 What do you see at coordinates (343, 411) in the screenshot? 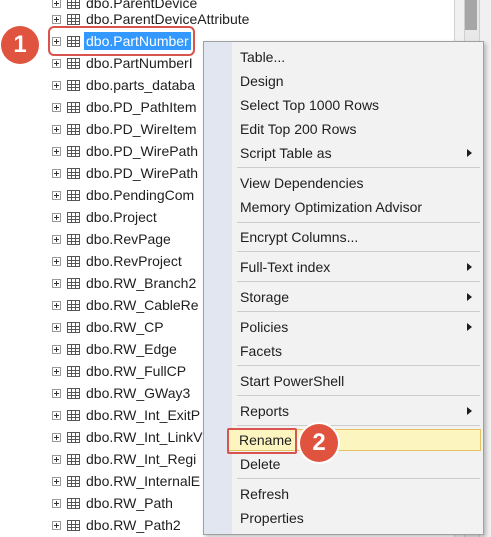
I see `menu-item-reports: Reports` at bounding box center [343, 411].